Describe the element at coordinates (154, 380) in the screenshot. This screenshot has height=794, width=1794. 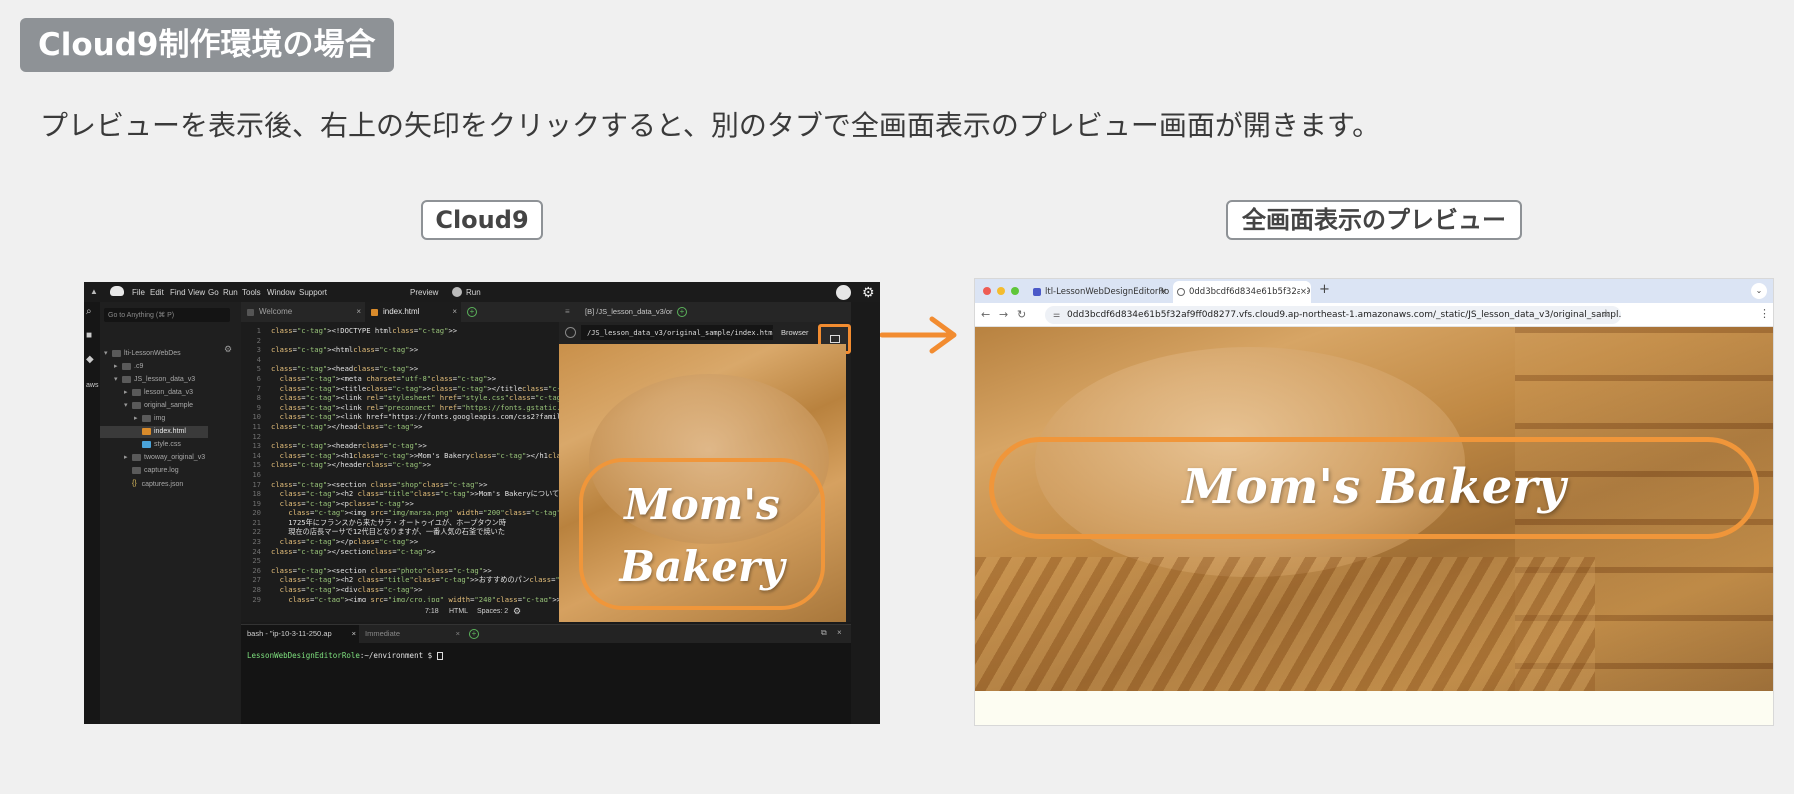
I see `tree-item-js-lesson: ▾ JS_lesson_data_v3` at that location.